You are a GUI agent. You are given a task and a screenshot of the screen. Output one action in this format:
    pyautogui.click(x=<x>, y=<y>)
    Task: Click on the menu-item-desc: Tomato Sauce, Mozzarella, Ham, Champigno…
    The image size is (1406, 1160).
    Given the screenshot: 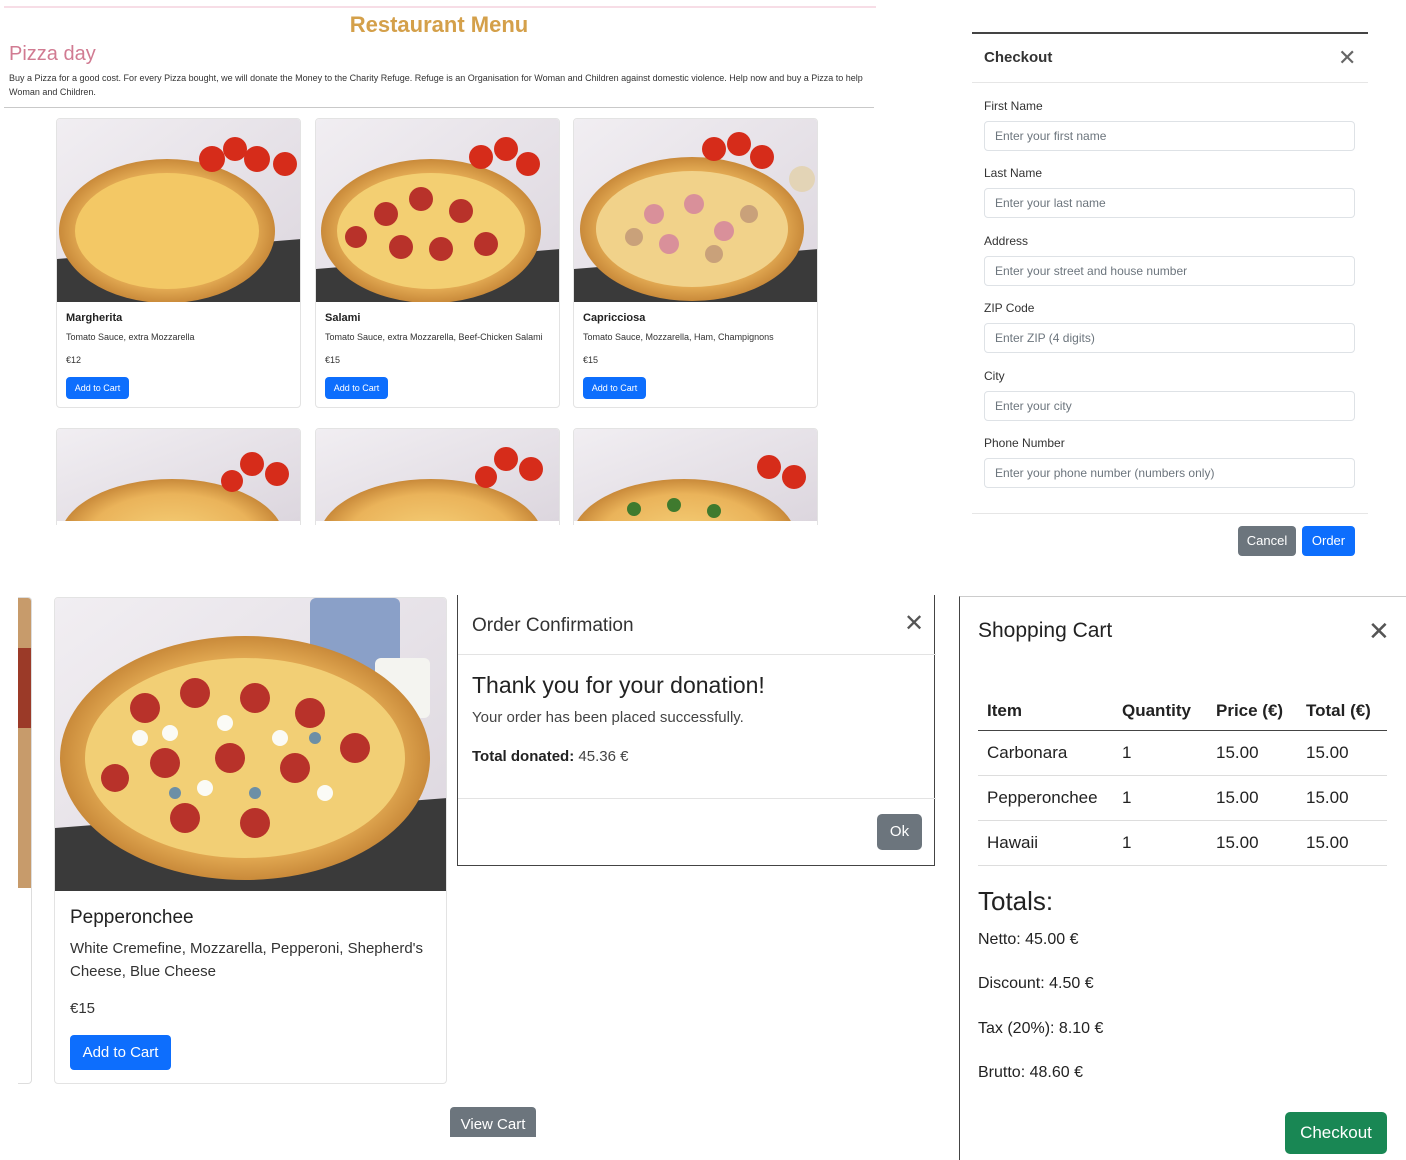 What is the action you would take?
    pyautogui.click(x=678, y=337)
    